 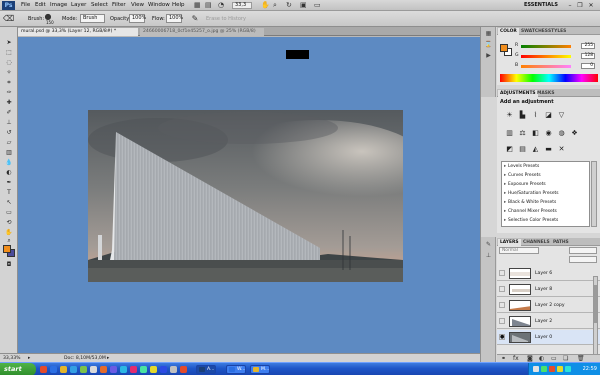 I want to click on screen-mode-icon: ▭, so click(x=317, y=5).